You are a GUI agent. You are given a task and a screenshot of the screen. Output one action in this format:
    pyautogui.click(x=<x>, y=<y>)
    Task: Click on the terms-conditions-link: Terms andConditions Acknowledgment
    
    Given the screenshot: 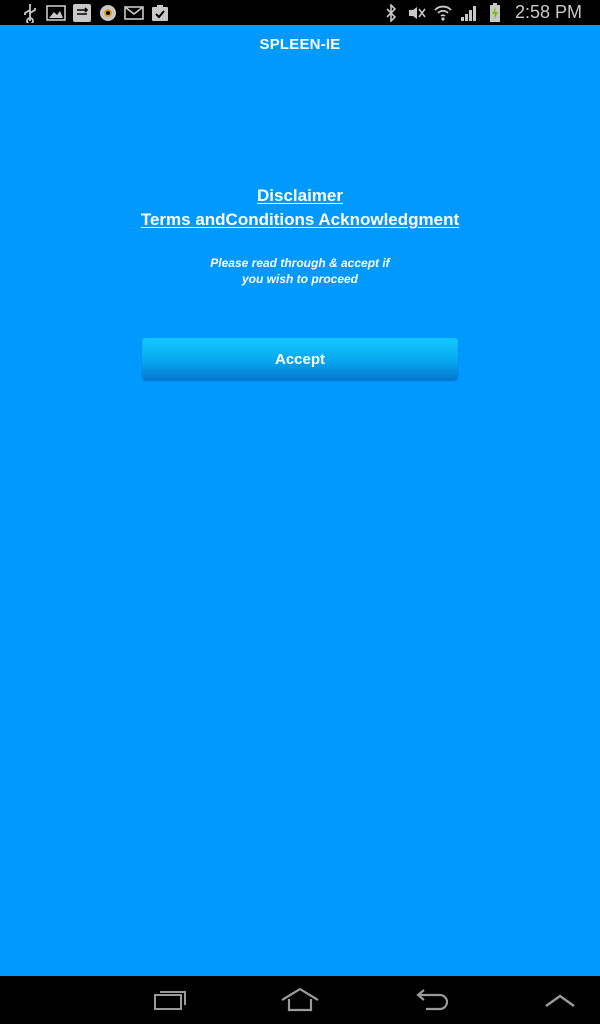 What is the action you would take?
    pyautogui.click(x=300, y=220)
    